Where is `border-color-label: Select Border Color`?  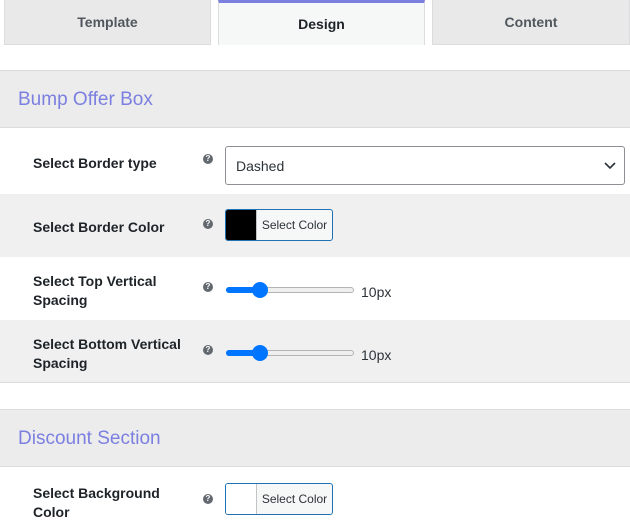 border-color-label: Select Border Color is located at coordinates (99, 227).